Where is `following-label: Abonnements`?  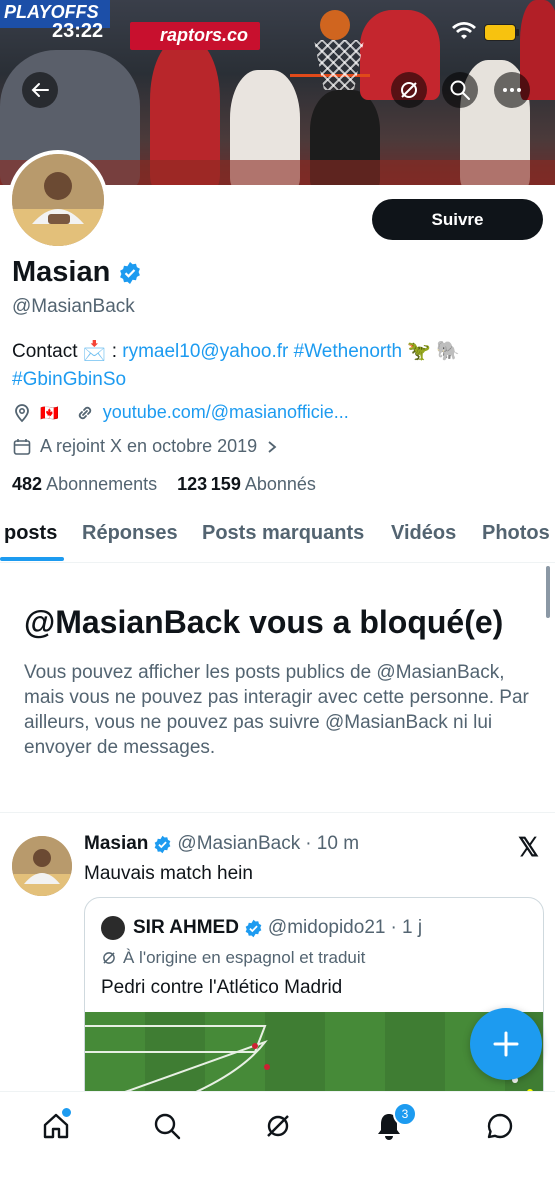 following-label: Abonnements is located at coordinates (102, 484).